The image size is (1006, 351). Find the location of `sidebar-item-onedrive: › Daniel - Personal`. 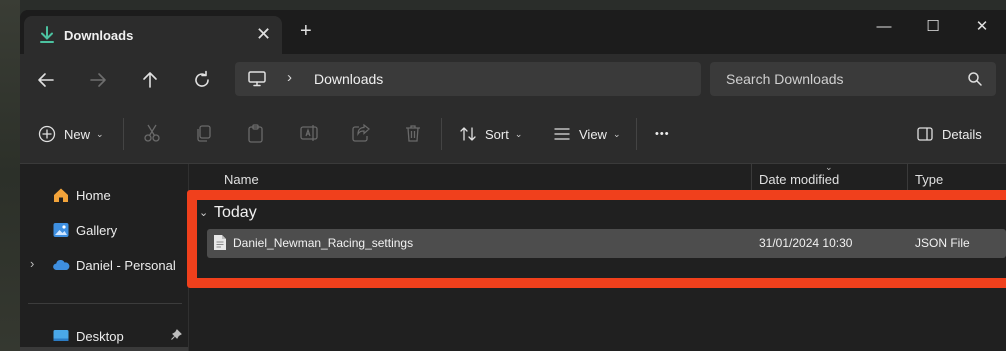

sidebar-item-onedrive: › Daniel - Personal is located at coordinates (104, 265).